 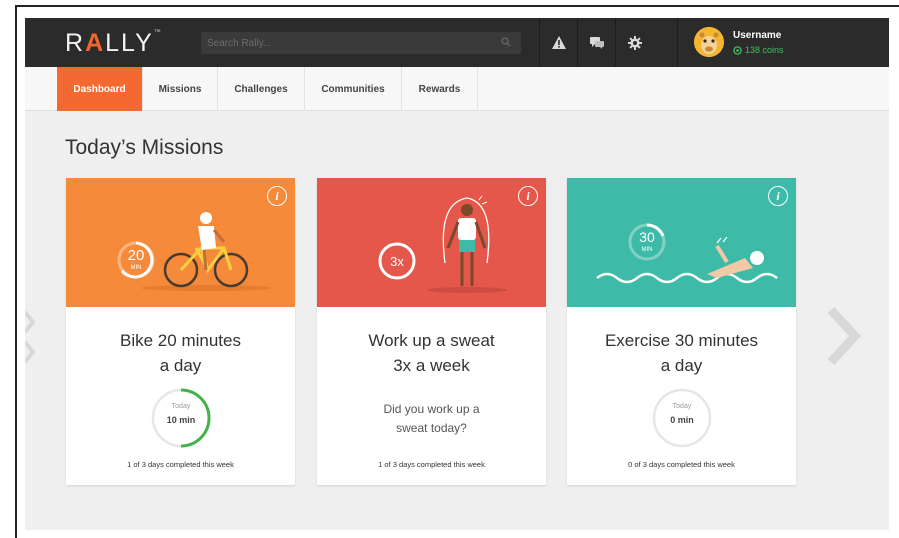 I want to click on search-icon, so click(x=506, y=42).